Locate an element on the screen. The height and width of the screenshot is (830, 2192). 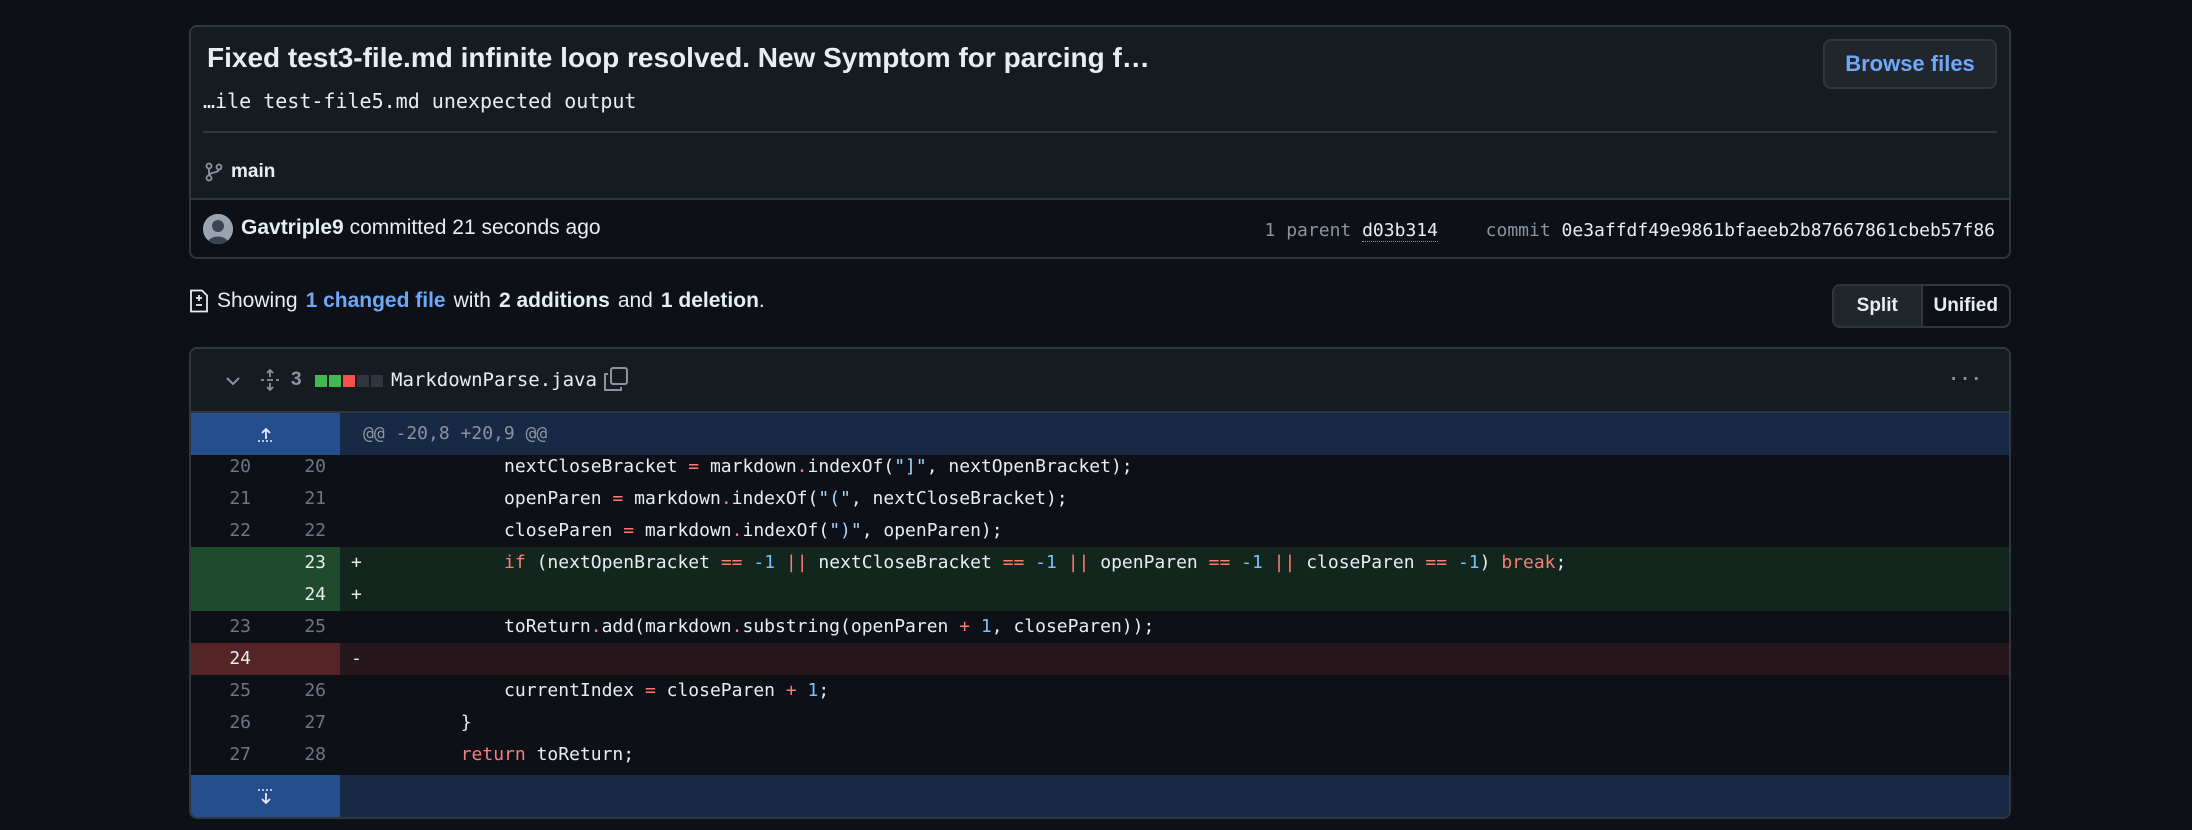
new-line-number is located at coordinates (302, 659).